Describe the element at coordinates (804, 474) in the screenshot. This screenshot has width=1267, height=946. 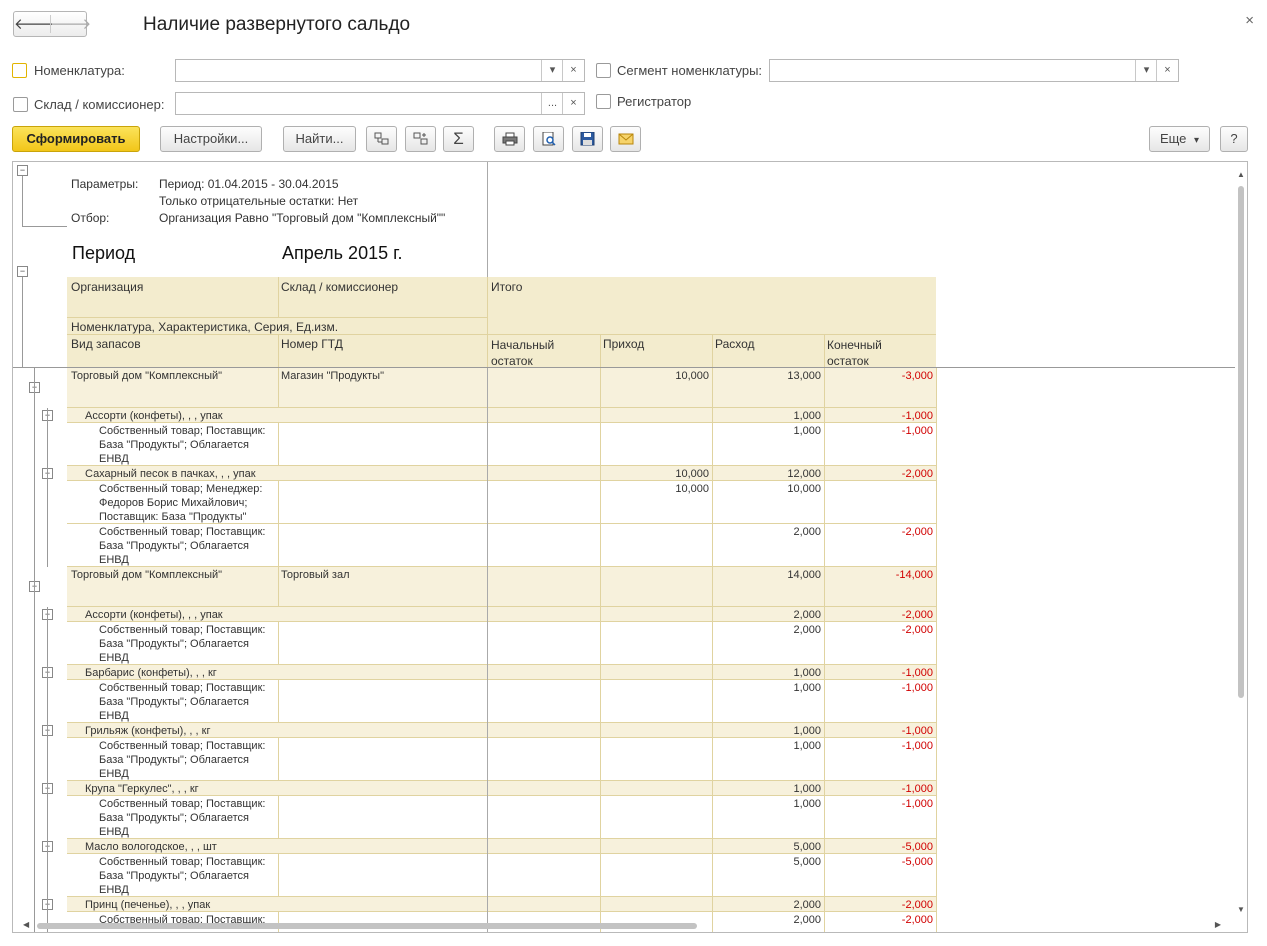
I see `row-expense: 12,000` at that location.